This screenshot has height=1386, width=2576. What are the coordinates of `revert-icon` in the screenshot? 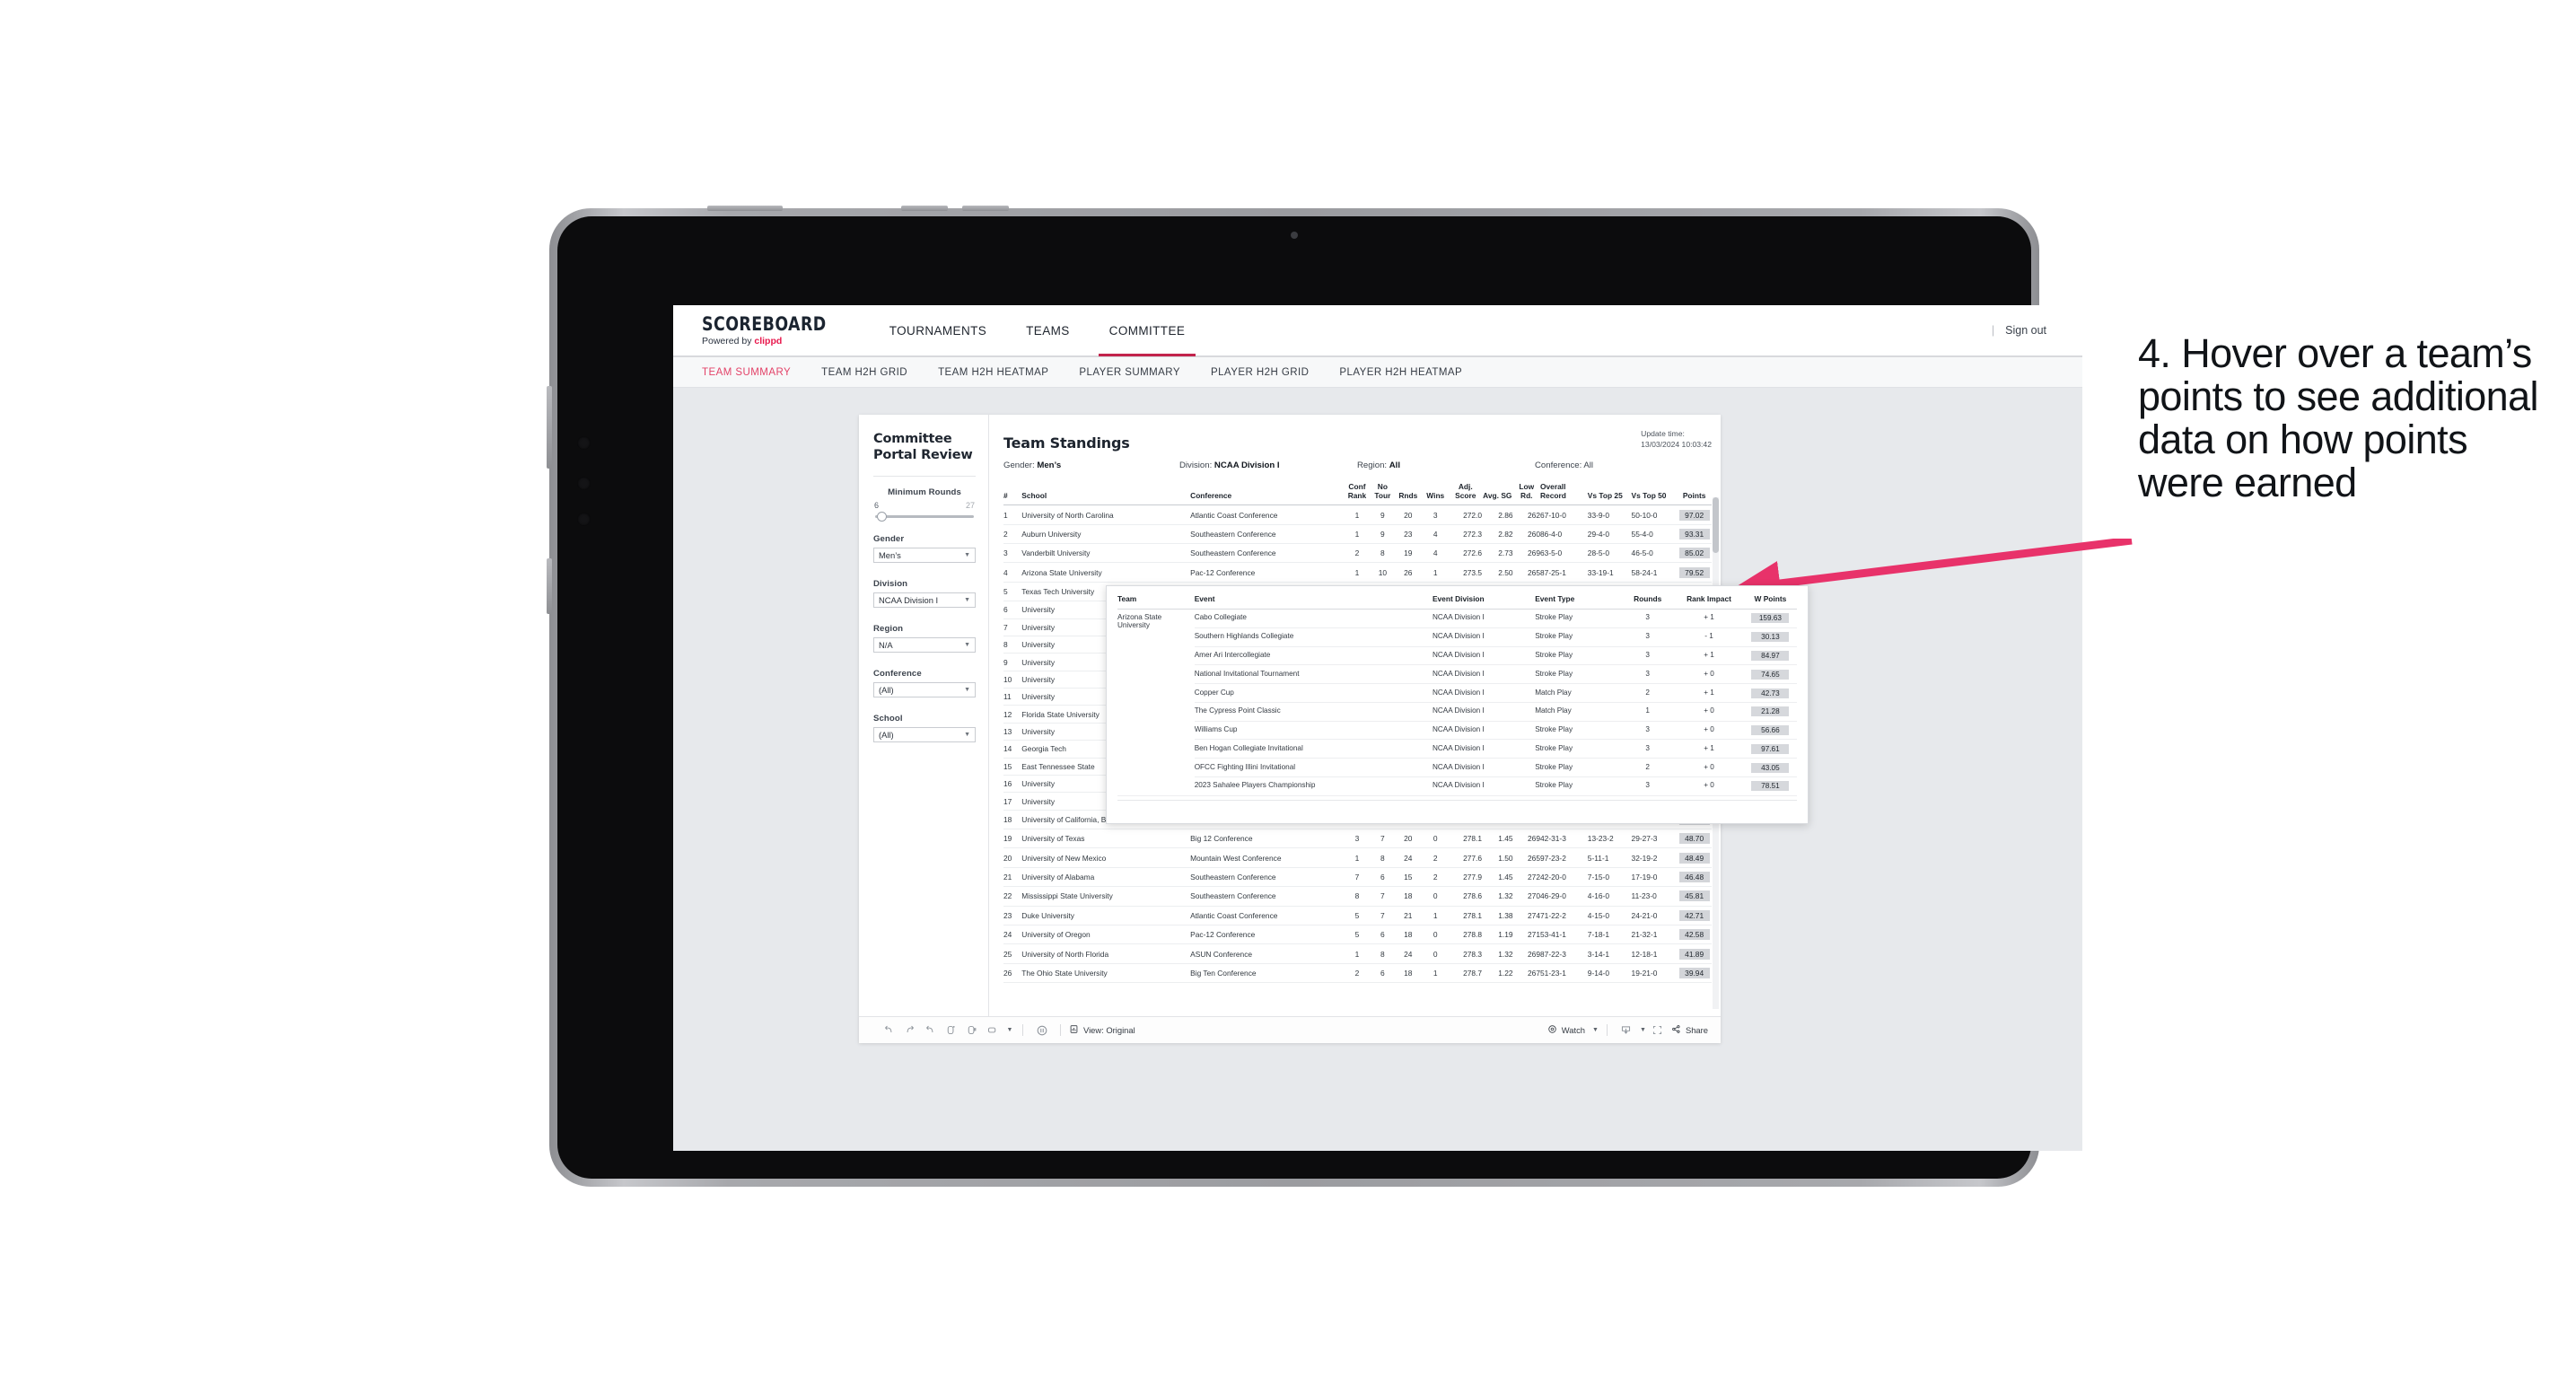 It's located at (930, 1030).